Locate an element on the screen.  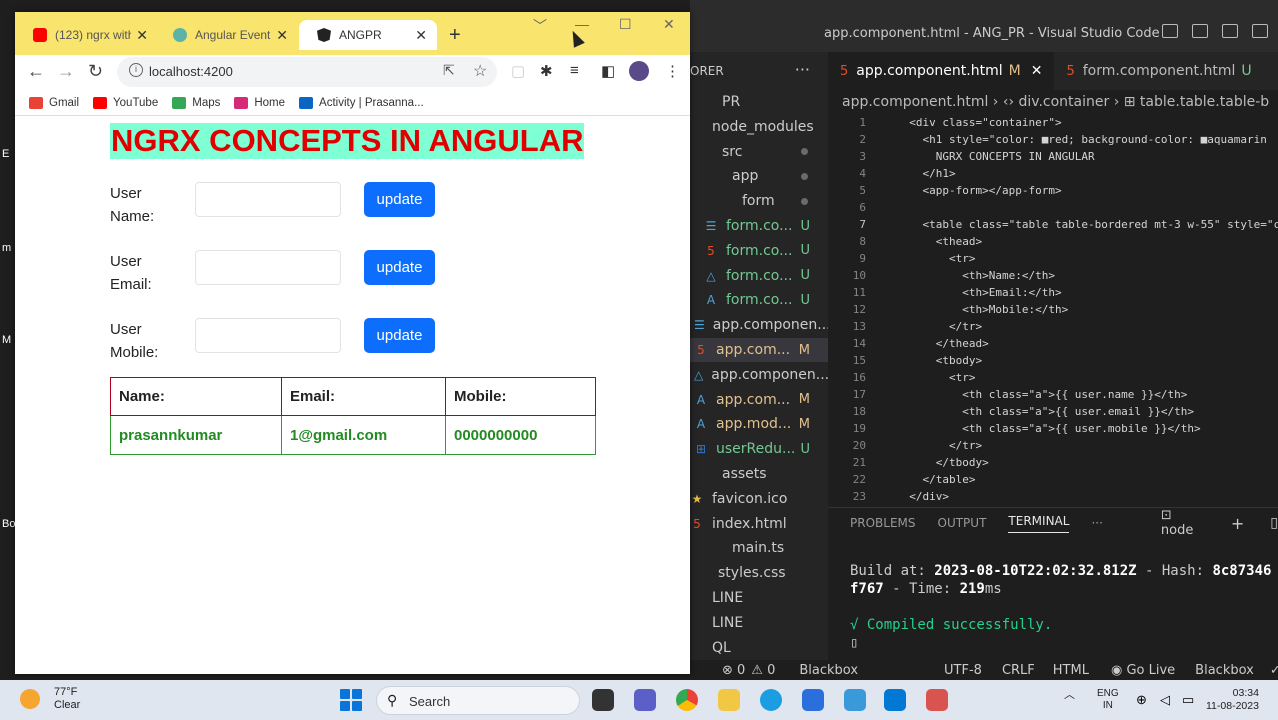
share-icon: ⇱ is located at coordinates (449, 70).